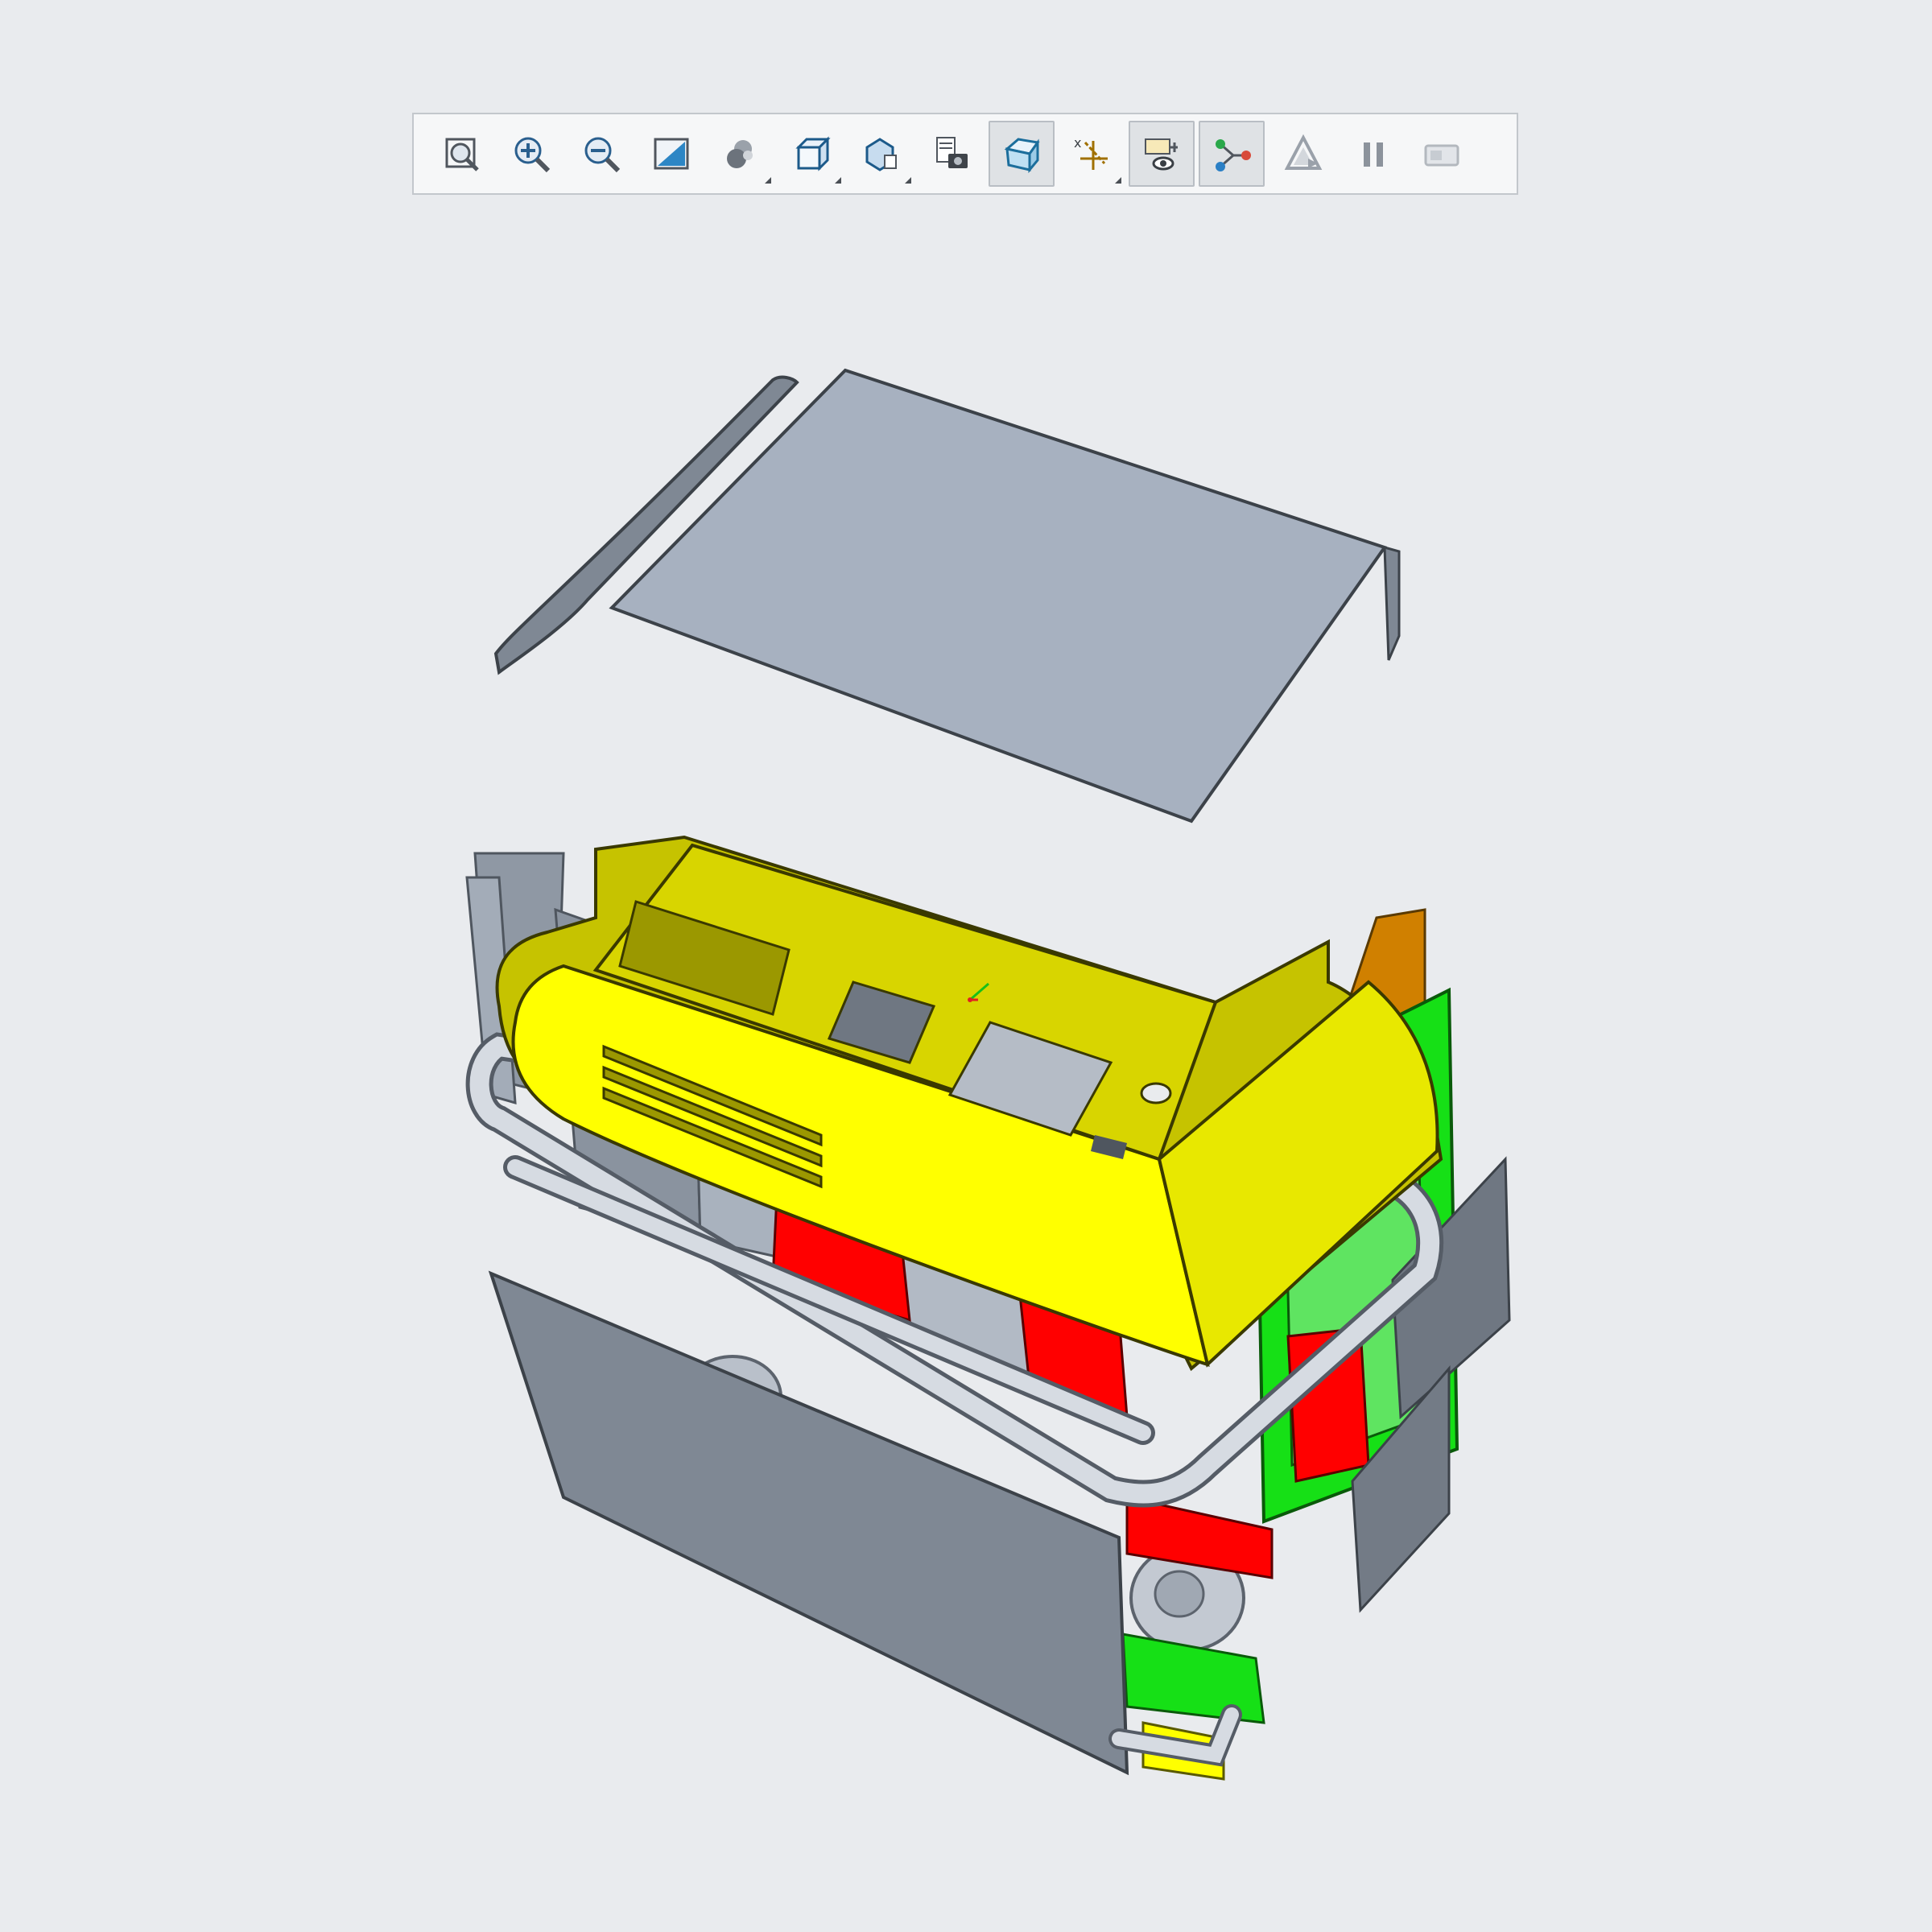 This screenshot has height=1932, width=1932. I want to click on shaded-display-icon, so click(741, 153).